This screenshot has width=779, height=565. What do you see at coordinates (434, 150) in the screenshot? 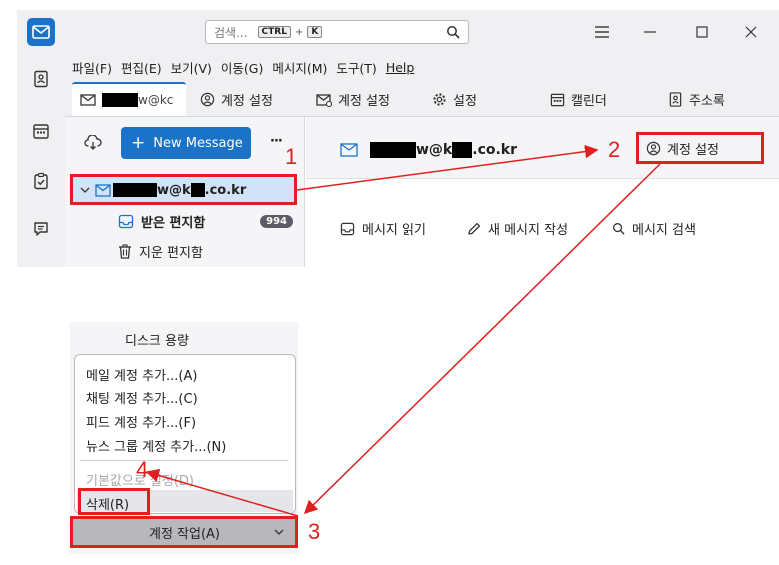
I see `account-email-part: w@k` at bounding box center [434, 150].